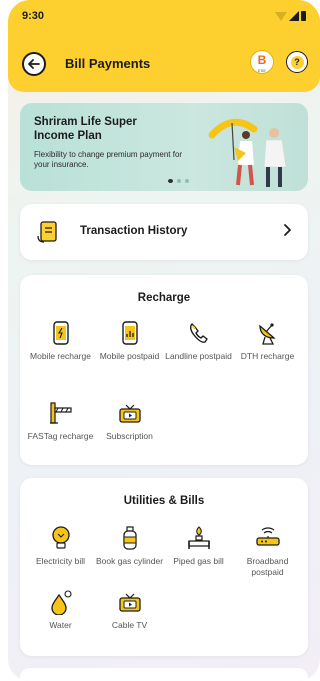  I want to click on status-time: 9:30, so click(33, 16).